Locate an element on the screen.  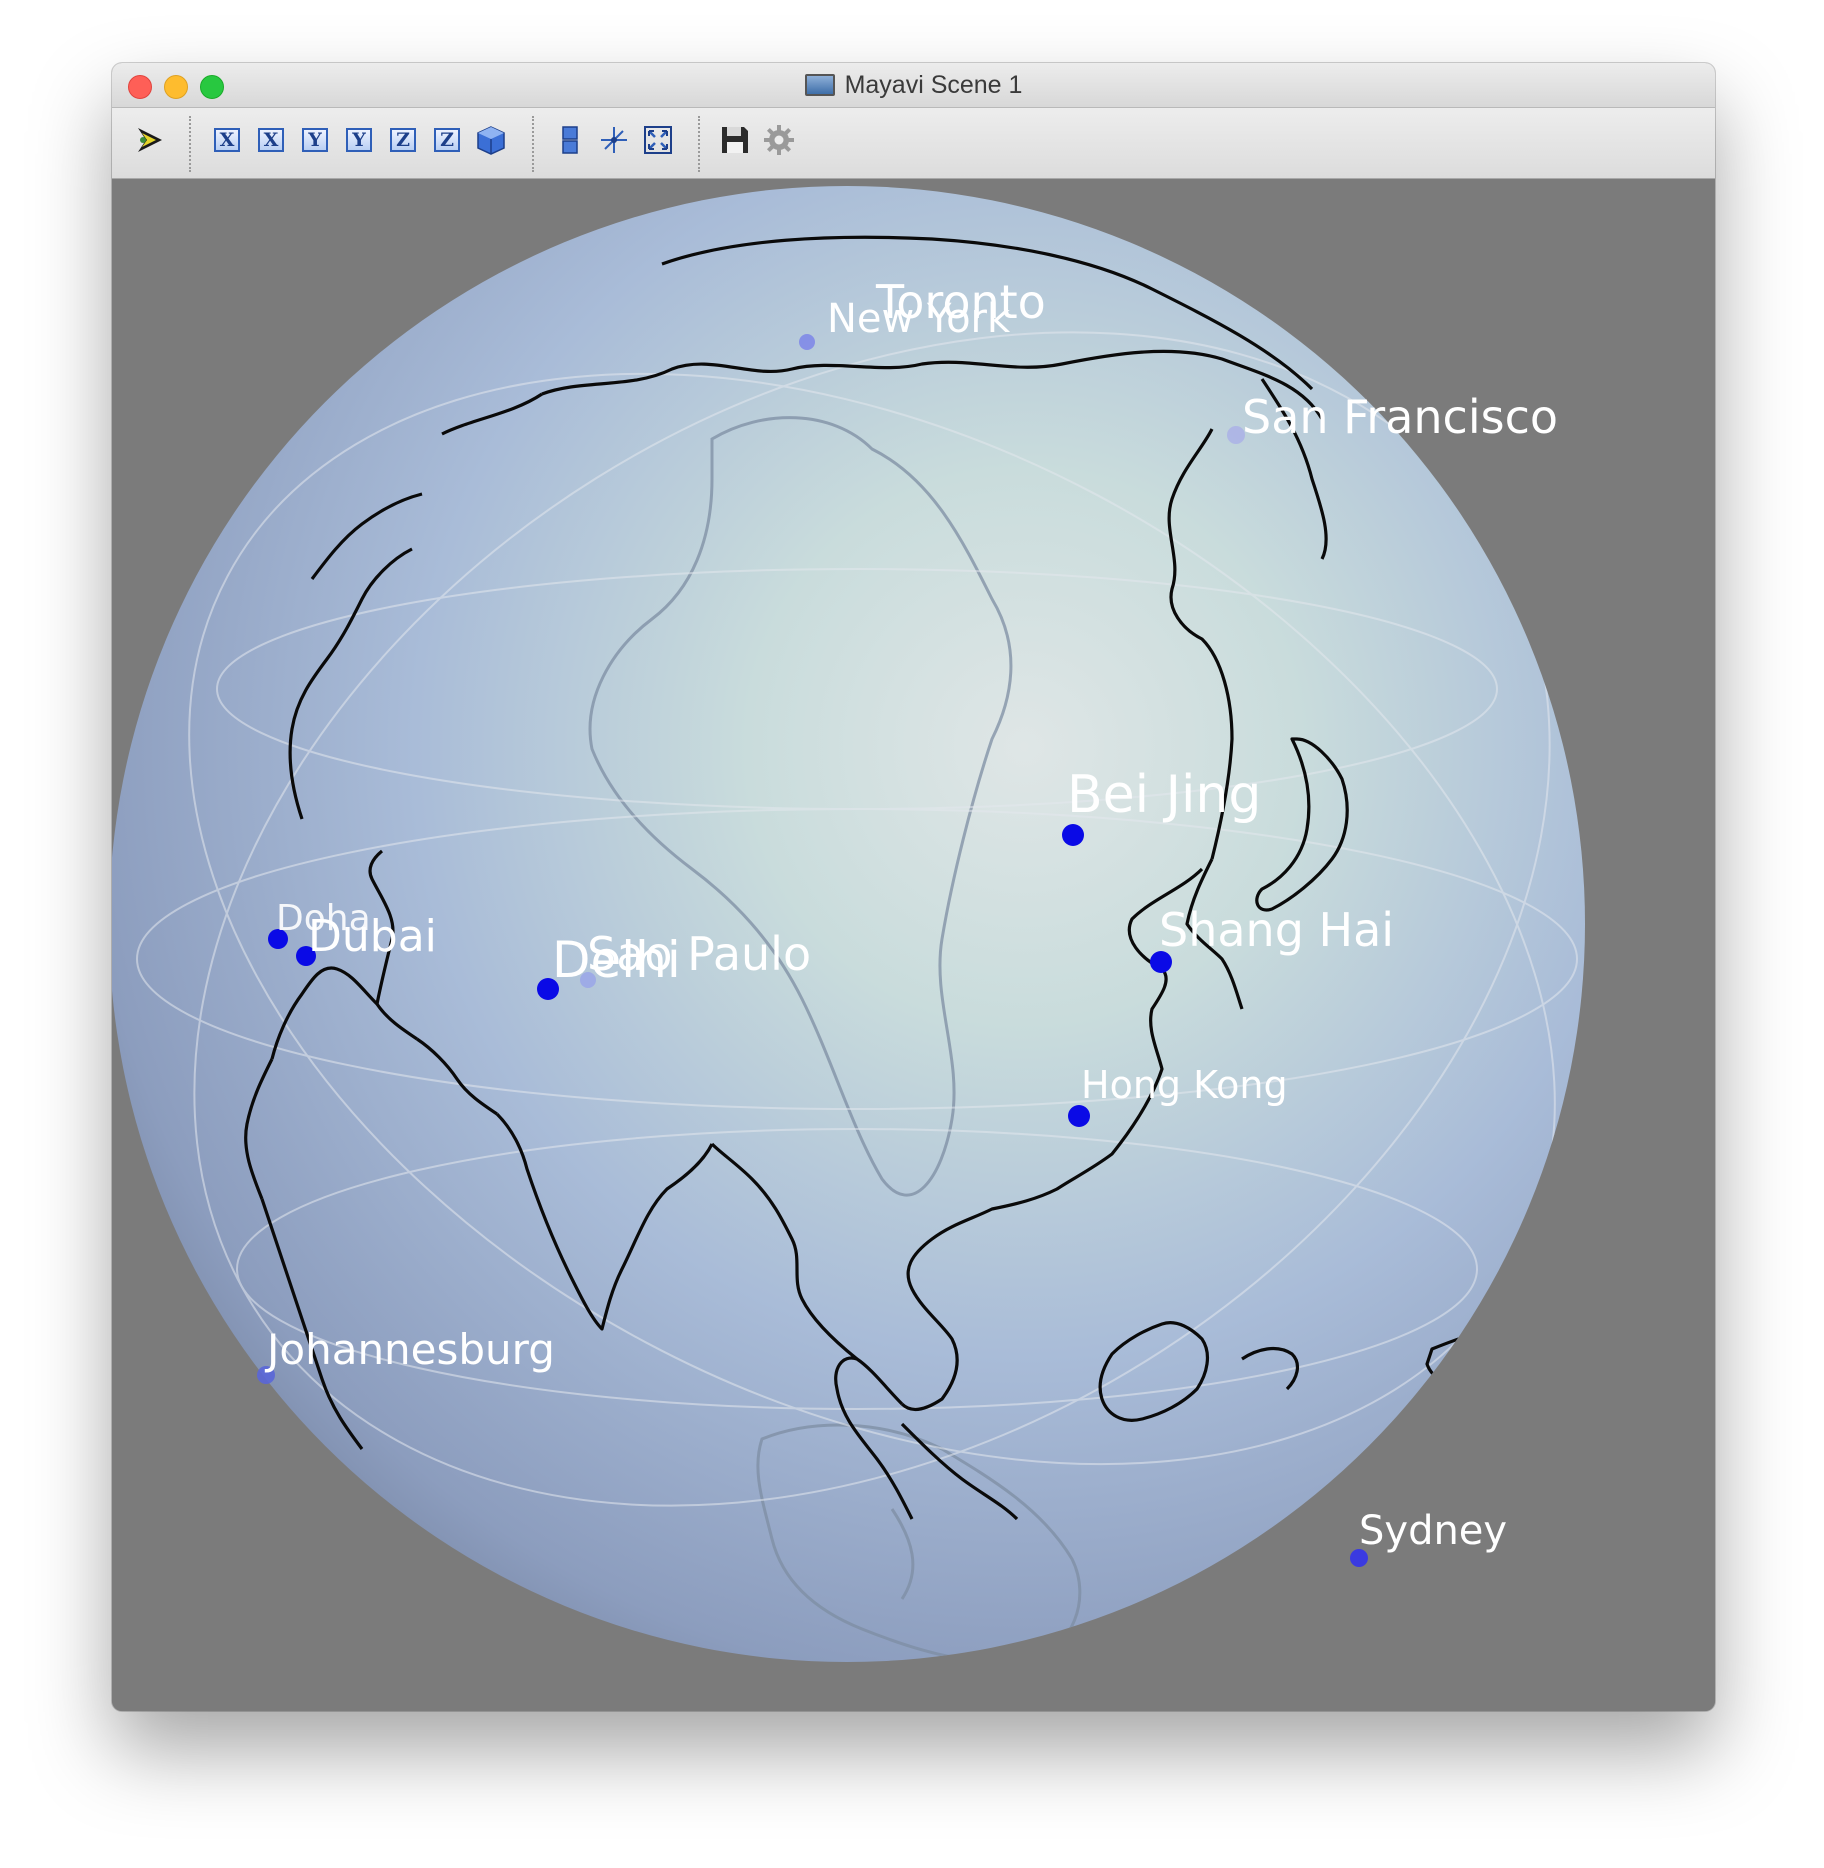
city-label-hong-kong: Hong Kong is located at coordinates (1184, 1085).